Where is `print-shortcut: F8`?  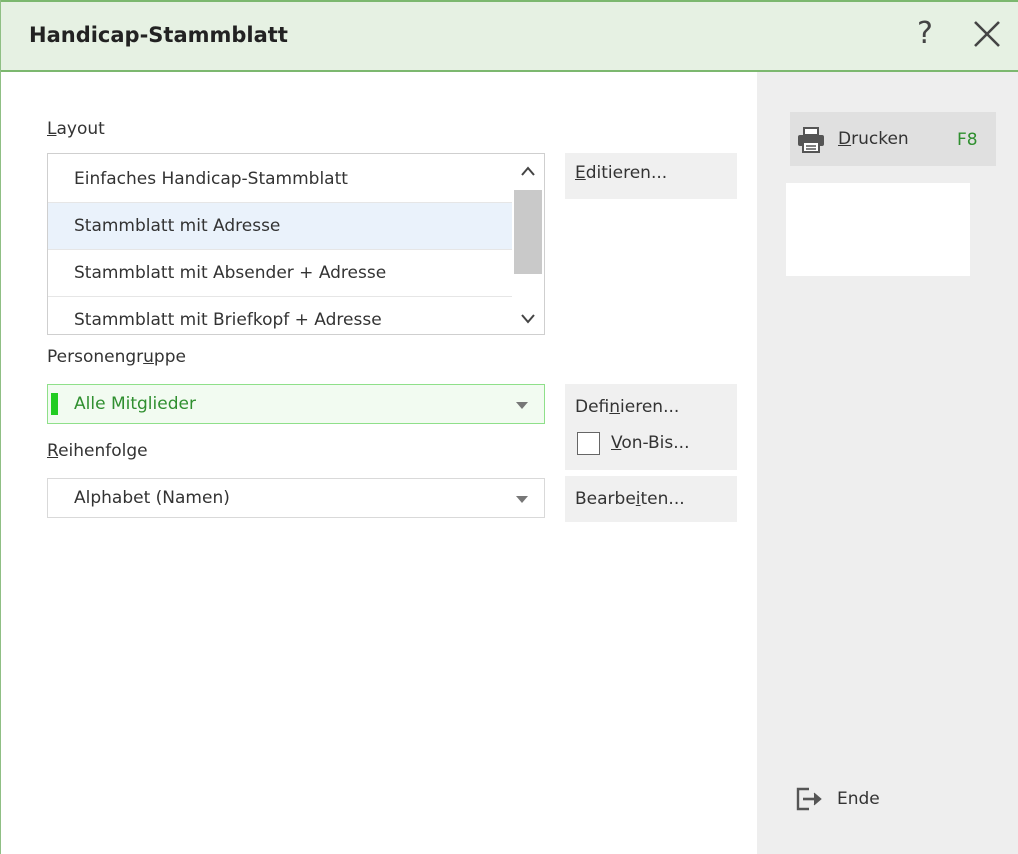
print-shortcut: F8 is located at coordinates (967, 140).